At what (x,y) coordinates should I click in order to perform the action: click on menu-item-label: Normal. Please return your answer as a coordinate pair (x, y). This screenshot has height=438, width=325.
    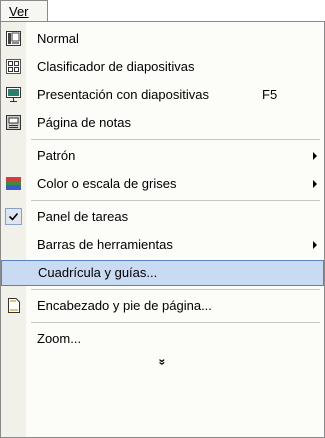
    Looking at the image, I should click on (58, 38).